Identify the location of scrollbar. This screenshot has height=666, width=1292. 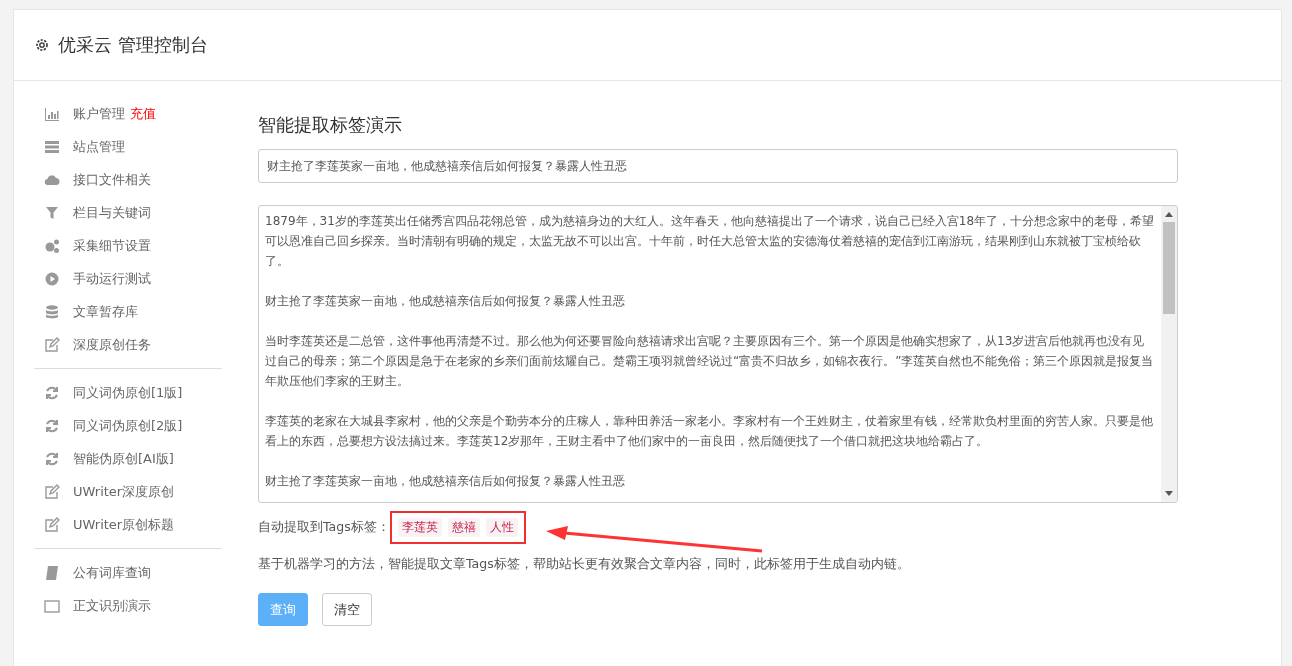
(1169, 354).